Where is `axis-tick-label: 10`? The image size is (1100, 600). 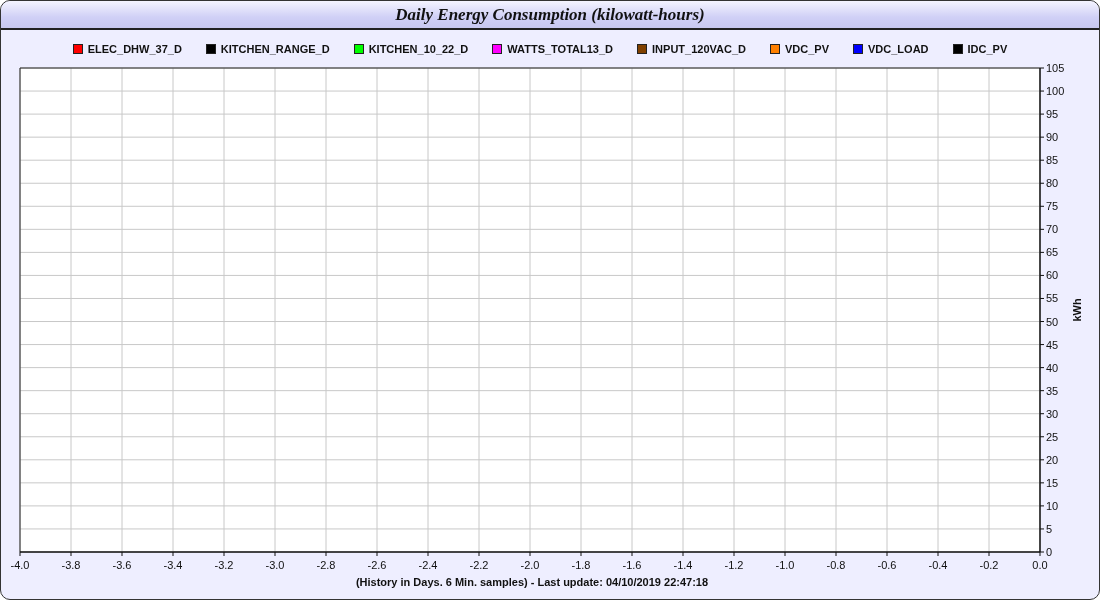
axis-tick-label: 10 is located at coordinates (1052, 505).